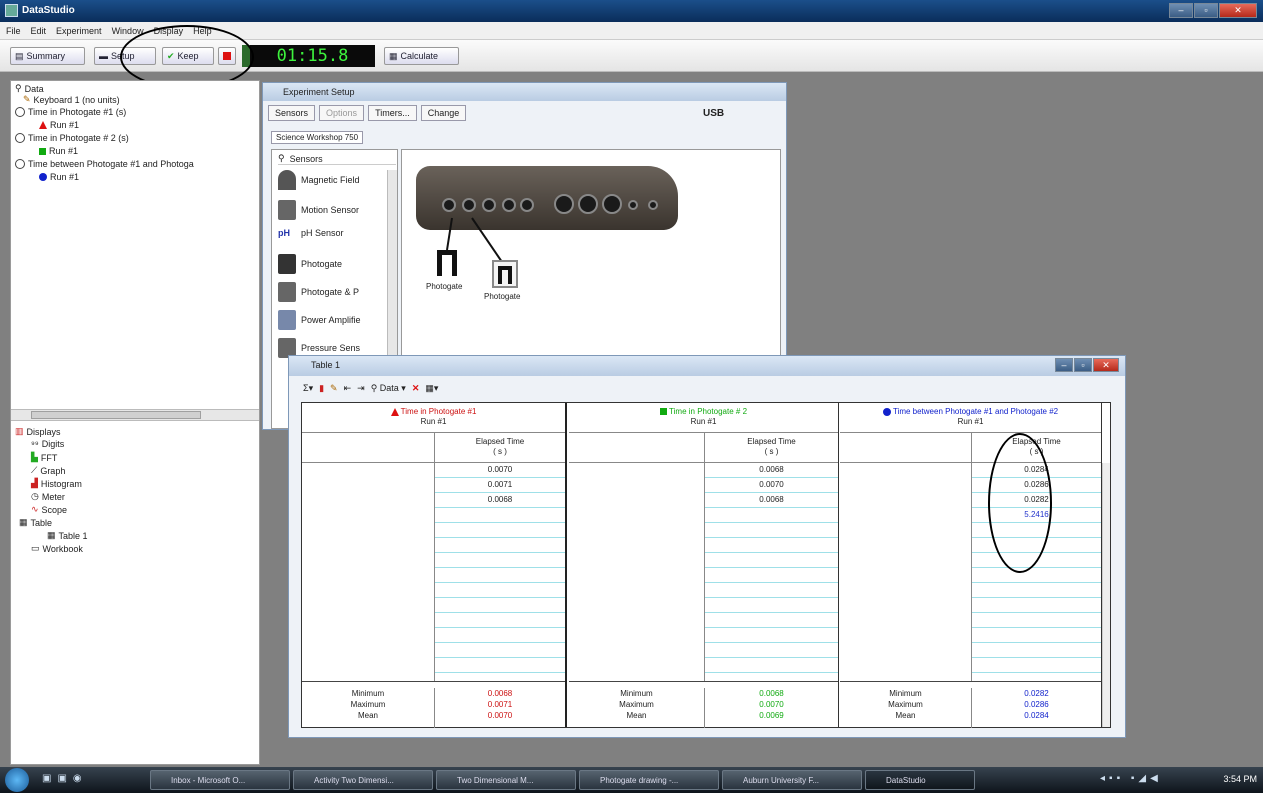  What do you see at coordinates (337, 159) in the screenshot?
I see `sensors-dropdown: ⚲ Sensors` at bounding box center [337, 159].